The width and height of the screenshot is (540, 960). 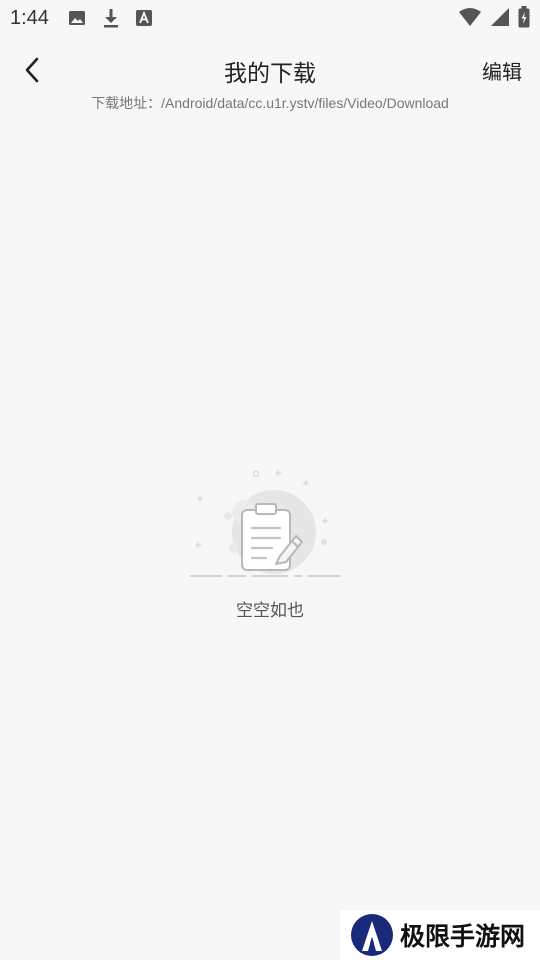 I want to click on watermark-logo-icon, so click(x=372, y=935).